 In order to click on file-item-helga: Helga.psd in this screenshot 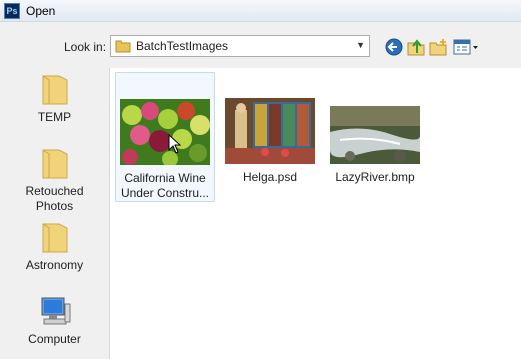, I will do `click(270, 128)`.